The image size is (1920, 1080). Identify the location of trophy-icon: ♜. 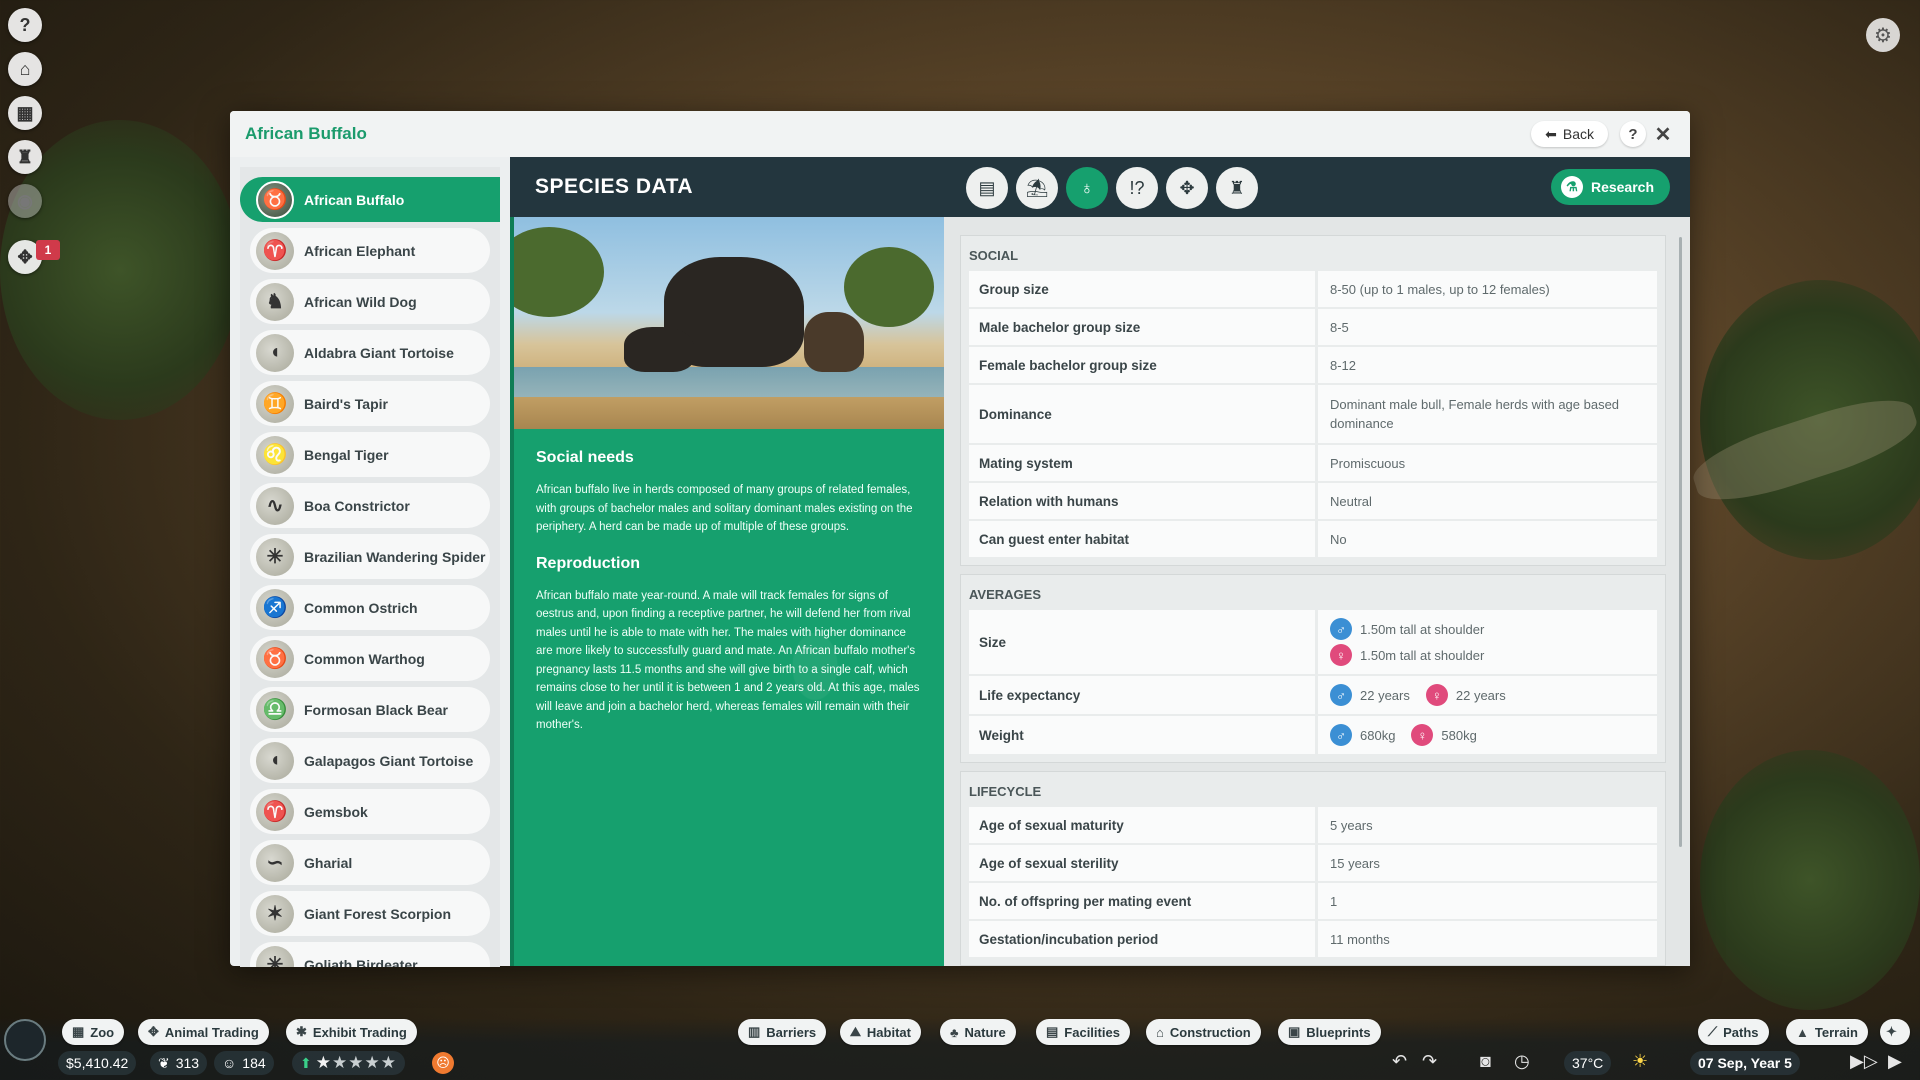
(25, 157).